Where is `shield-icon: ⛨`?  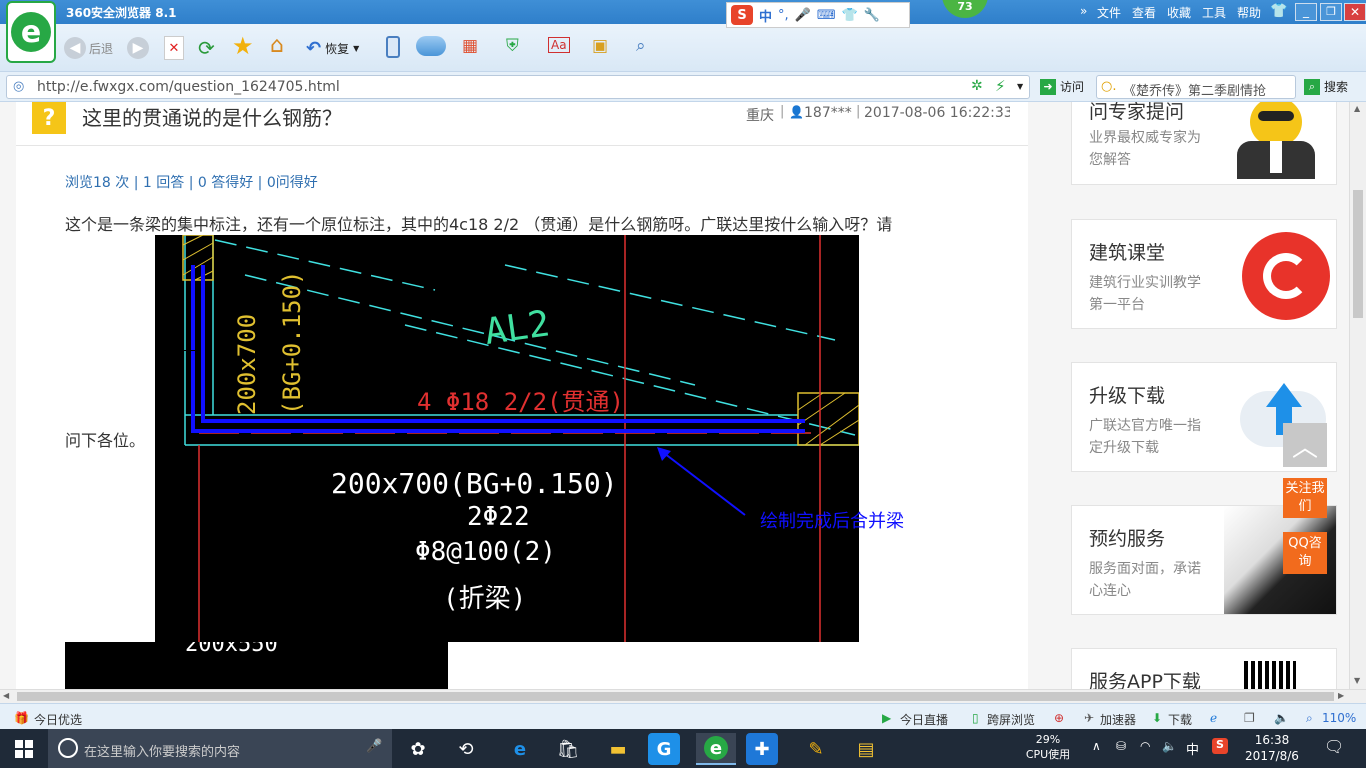
shield-icon: ⛨ is located at coordinates (512, 46).